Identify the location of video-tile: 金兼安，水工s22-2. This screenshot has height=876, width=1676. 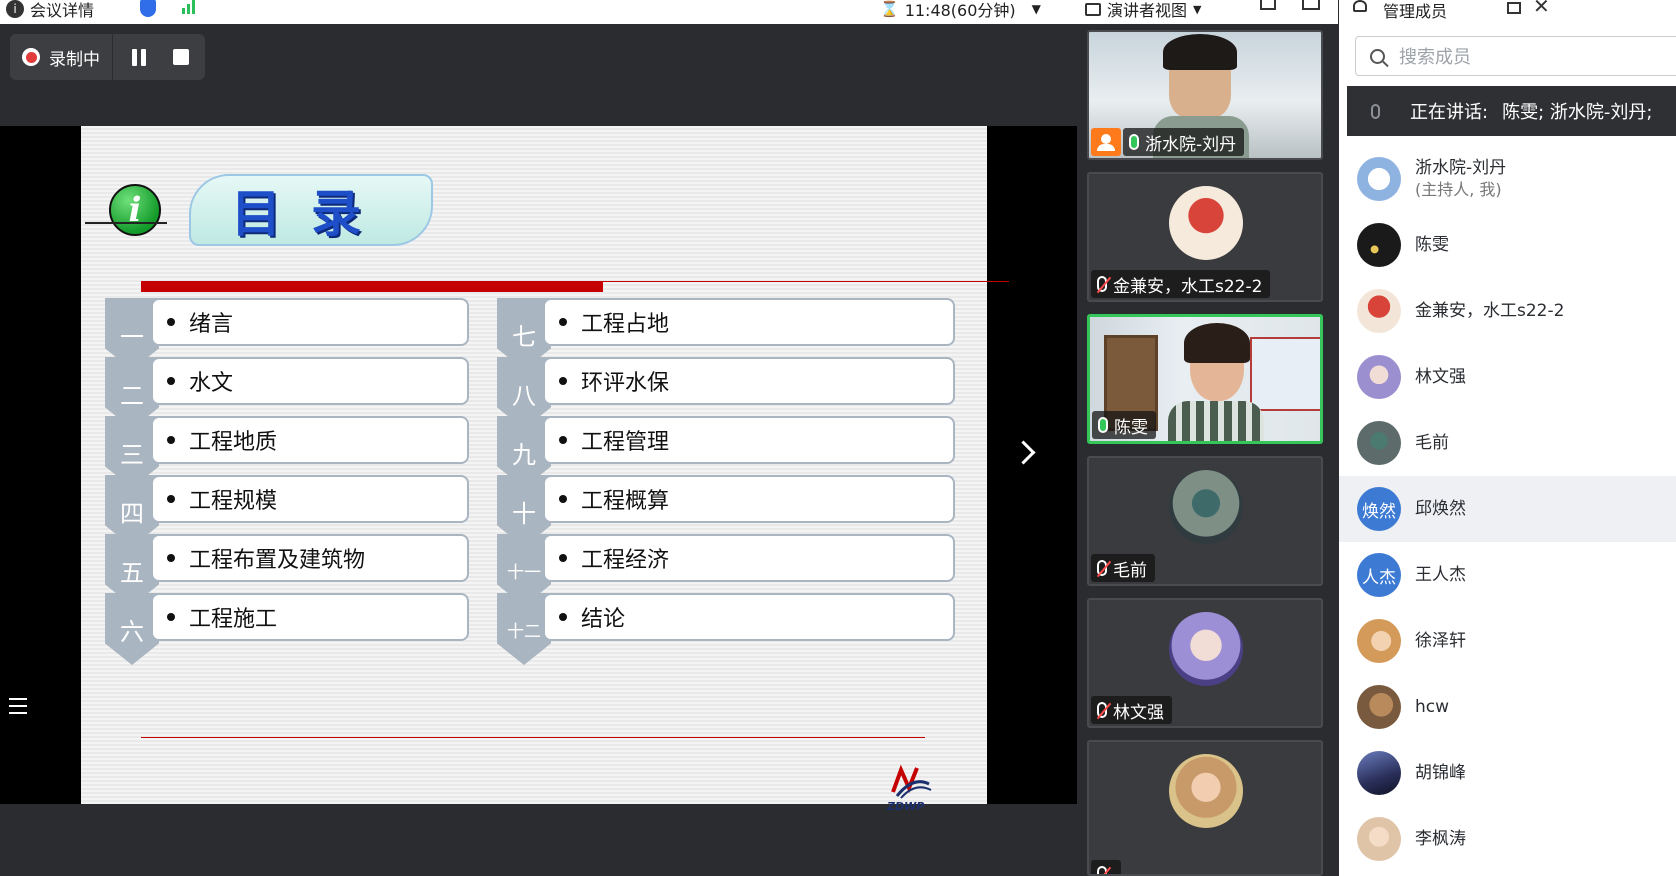
(1205, 237).